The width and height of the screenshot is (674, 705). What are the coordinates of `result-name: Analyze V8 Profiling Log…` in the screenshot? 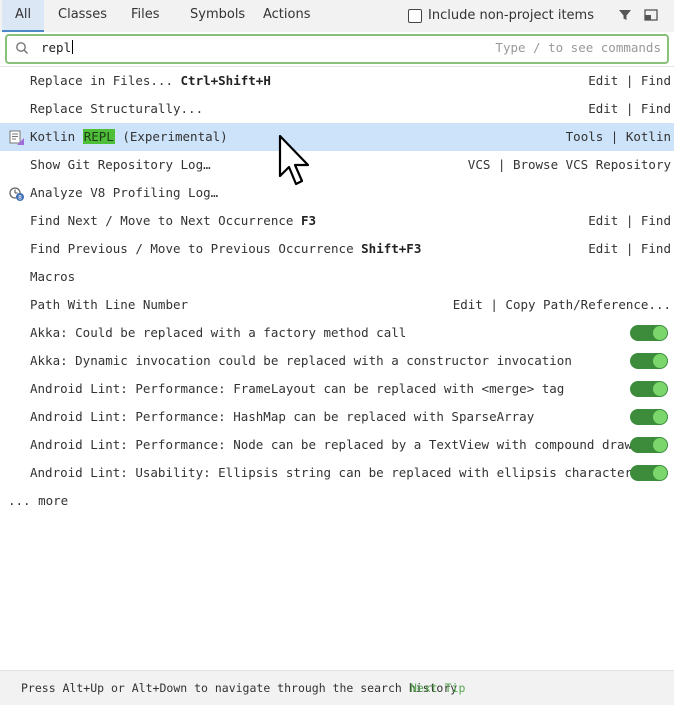 It's located at (124, 192).